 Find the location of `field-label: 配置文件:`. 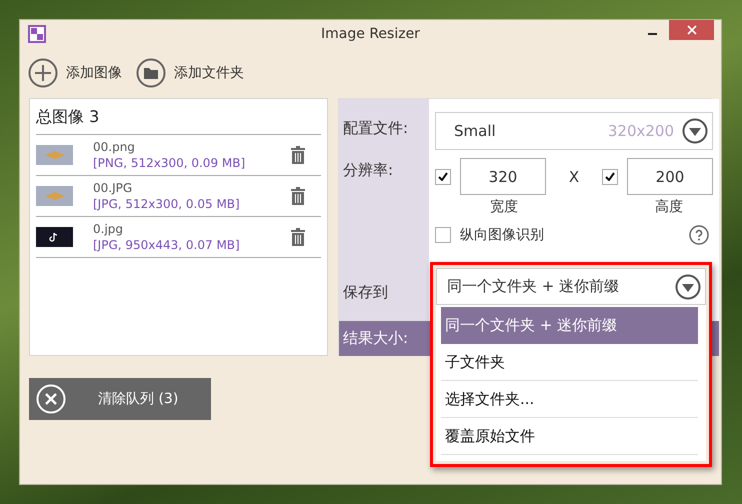

field-label: 配置文件: is located at coordinates (384, 126).